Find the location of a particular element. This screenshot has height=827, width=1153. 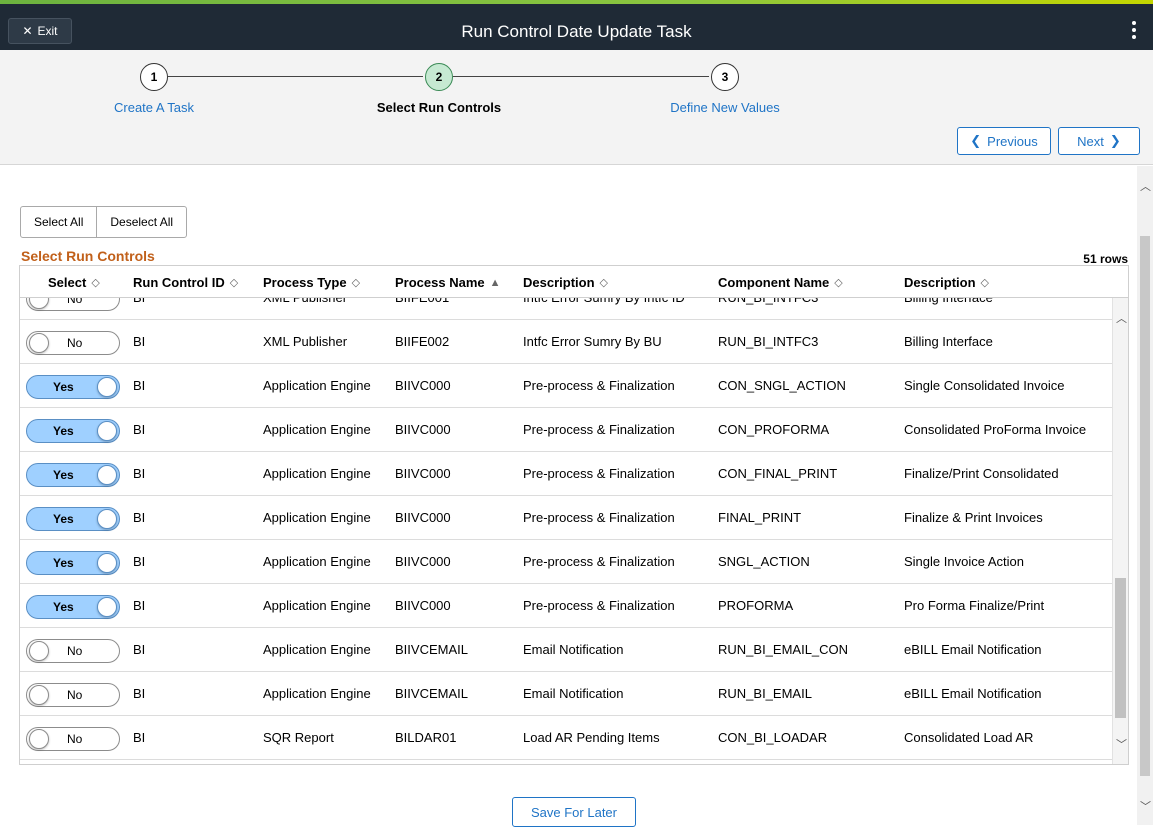

cell-description: Intfc Error Sumry By BU is located at coordinates (592, 341).